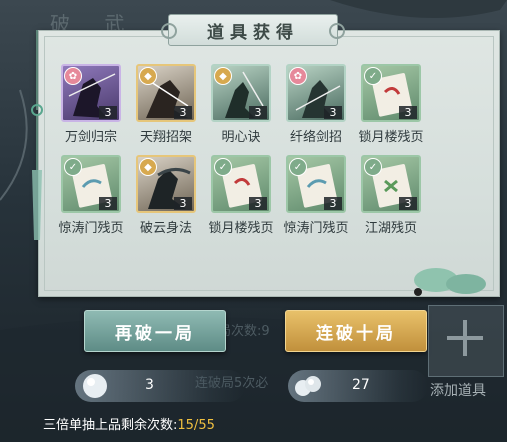 The image size is (507, 442). Describe the element at coordinates (110, 425) in the screenshot. I see `remaining-draws-label: 三倍单抽上品剩余次数:` at that location.